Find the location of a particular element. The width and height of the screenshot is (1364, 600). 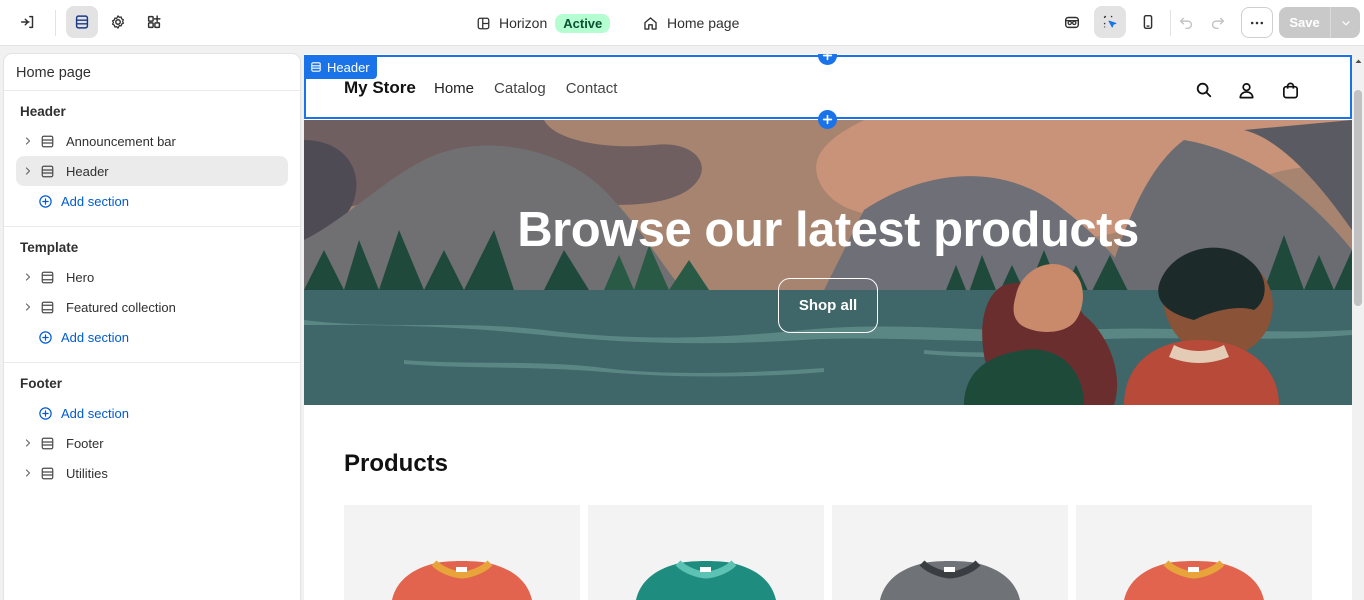

section-label: Header is located at coordinates (87, 171).